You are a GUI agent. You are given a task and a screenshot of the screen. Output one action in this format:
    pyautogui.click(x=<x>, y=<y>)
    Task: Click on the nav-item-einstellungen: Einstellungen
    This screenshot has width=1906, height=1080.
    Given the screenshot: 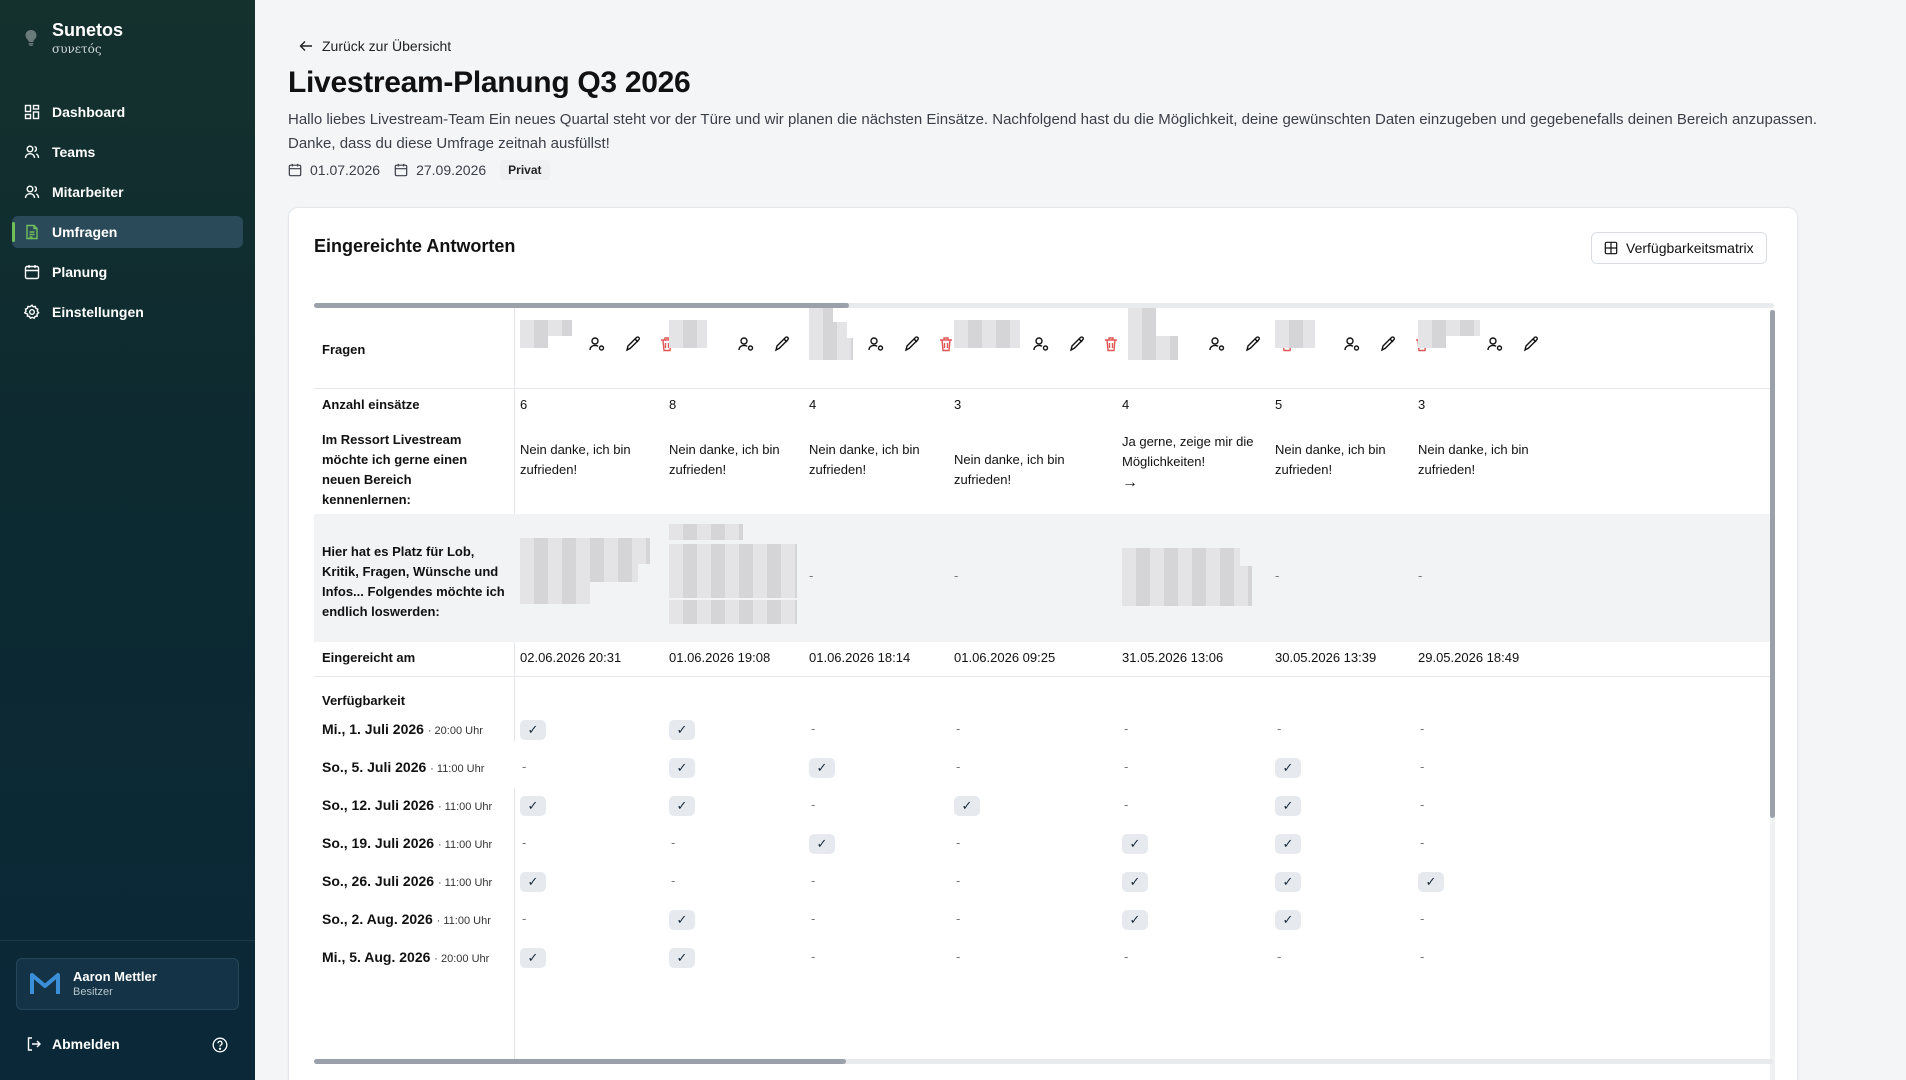 What is the action you would take?
    pyautogui.click(x=127, y=312)
    